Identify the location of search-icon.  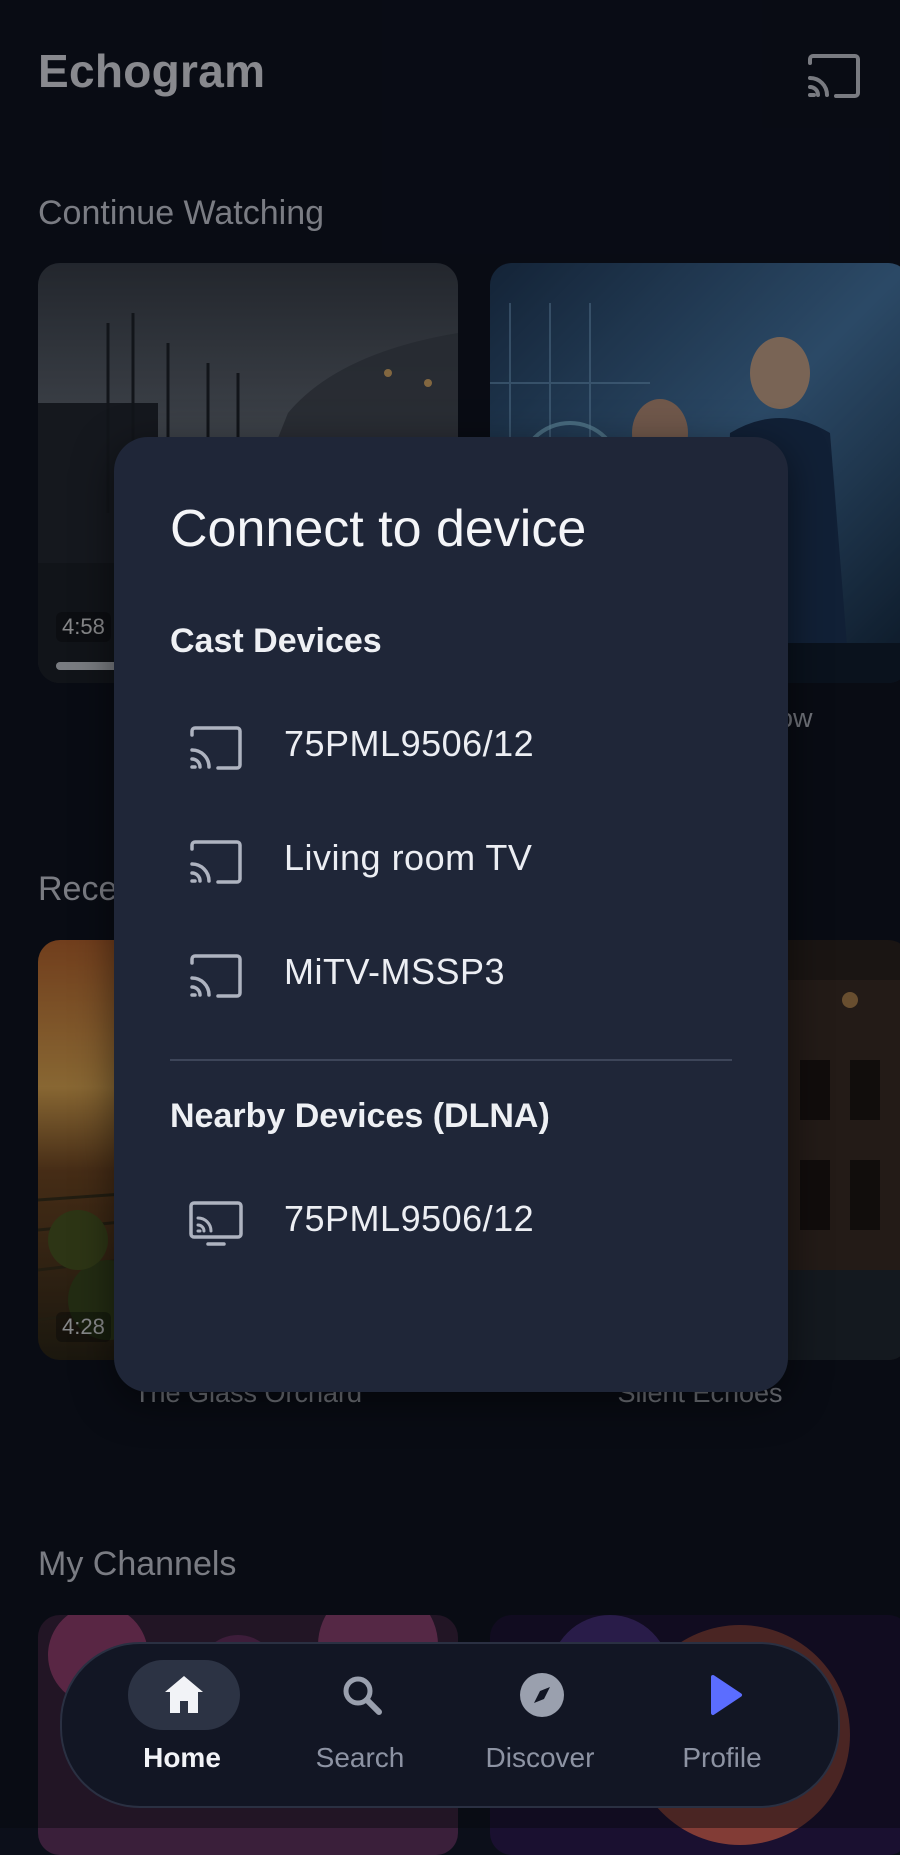
(362, 1695).